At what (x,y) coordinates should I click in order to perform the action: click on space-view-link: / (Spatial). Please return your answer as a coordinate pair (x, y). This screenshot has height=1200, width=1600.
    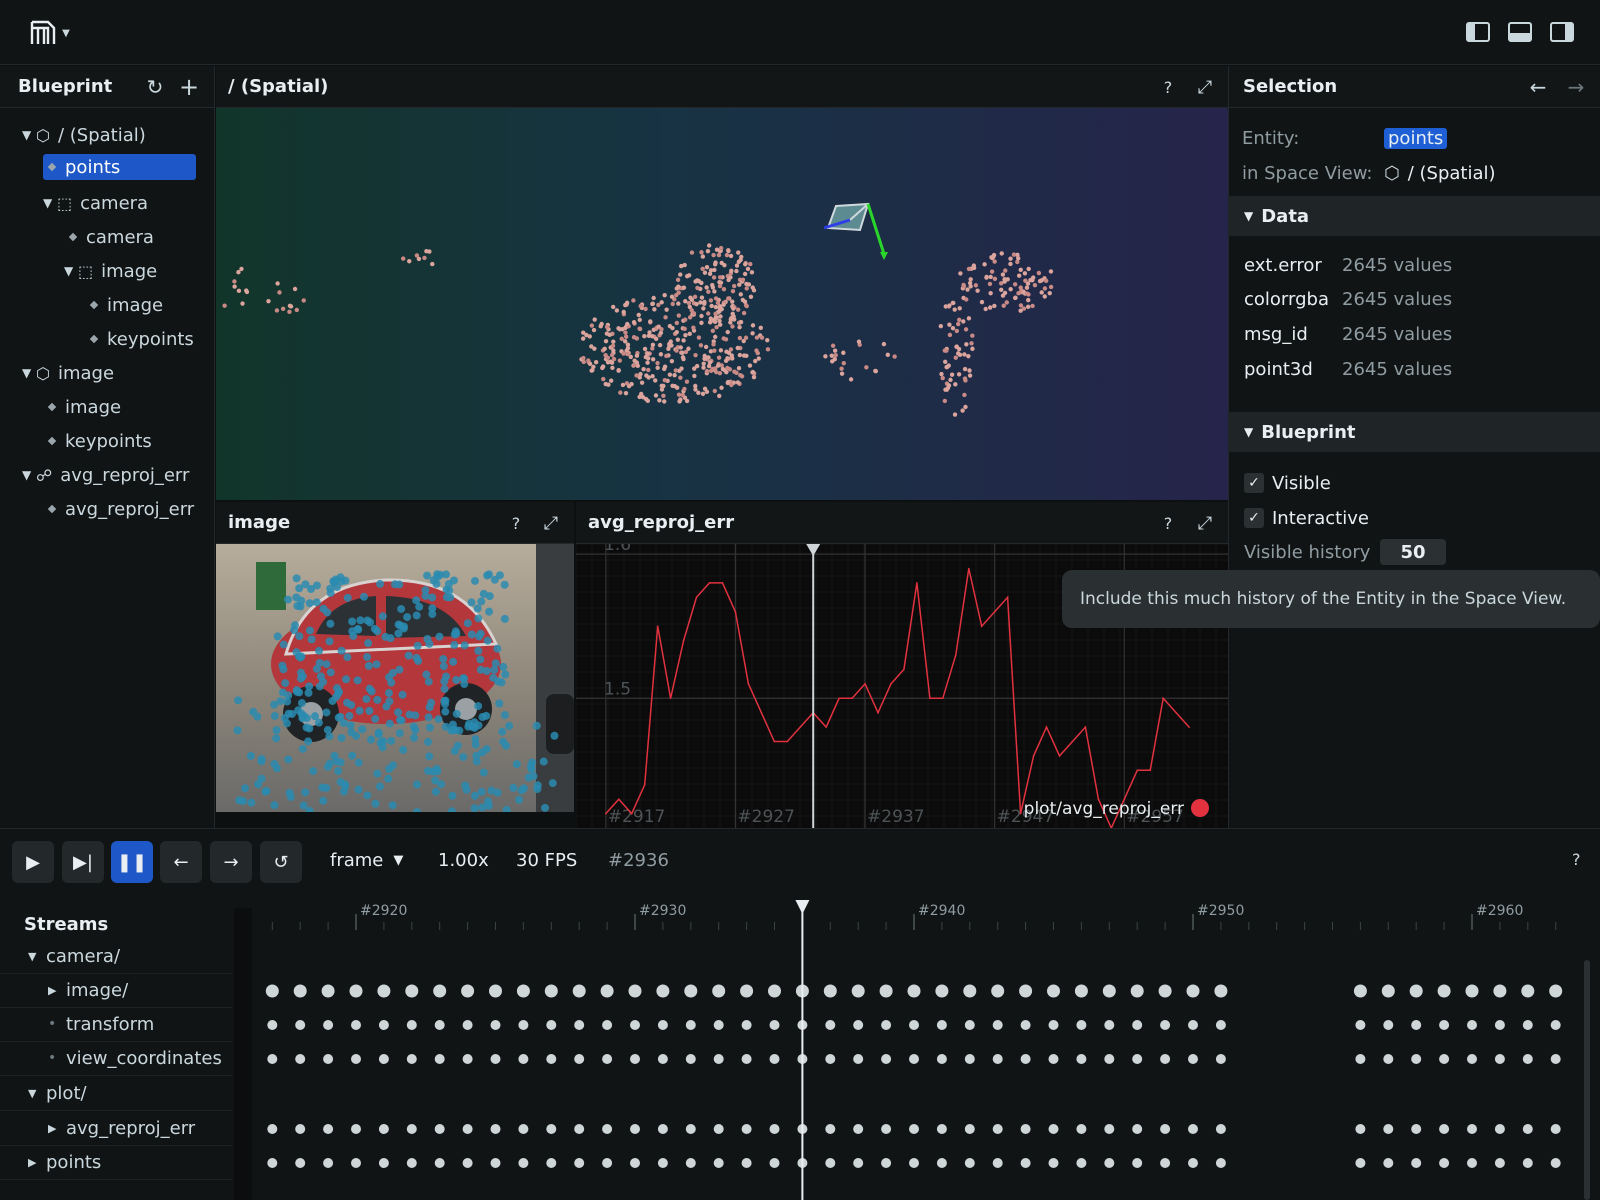
    Looking at the image, I should click on (1452, 173).